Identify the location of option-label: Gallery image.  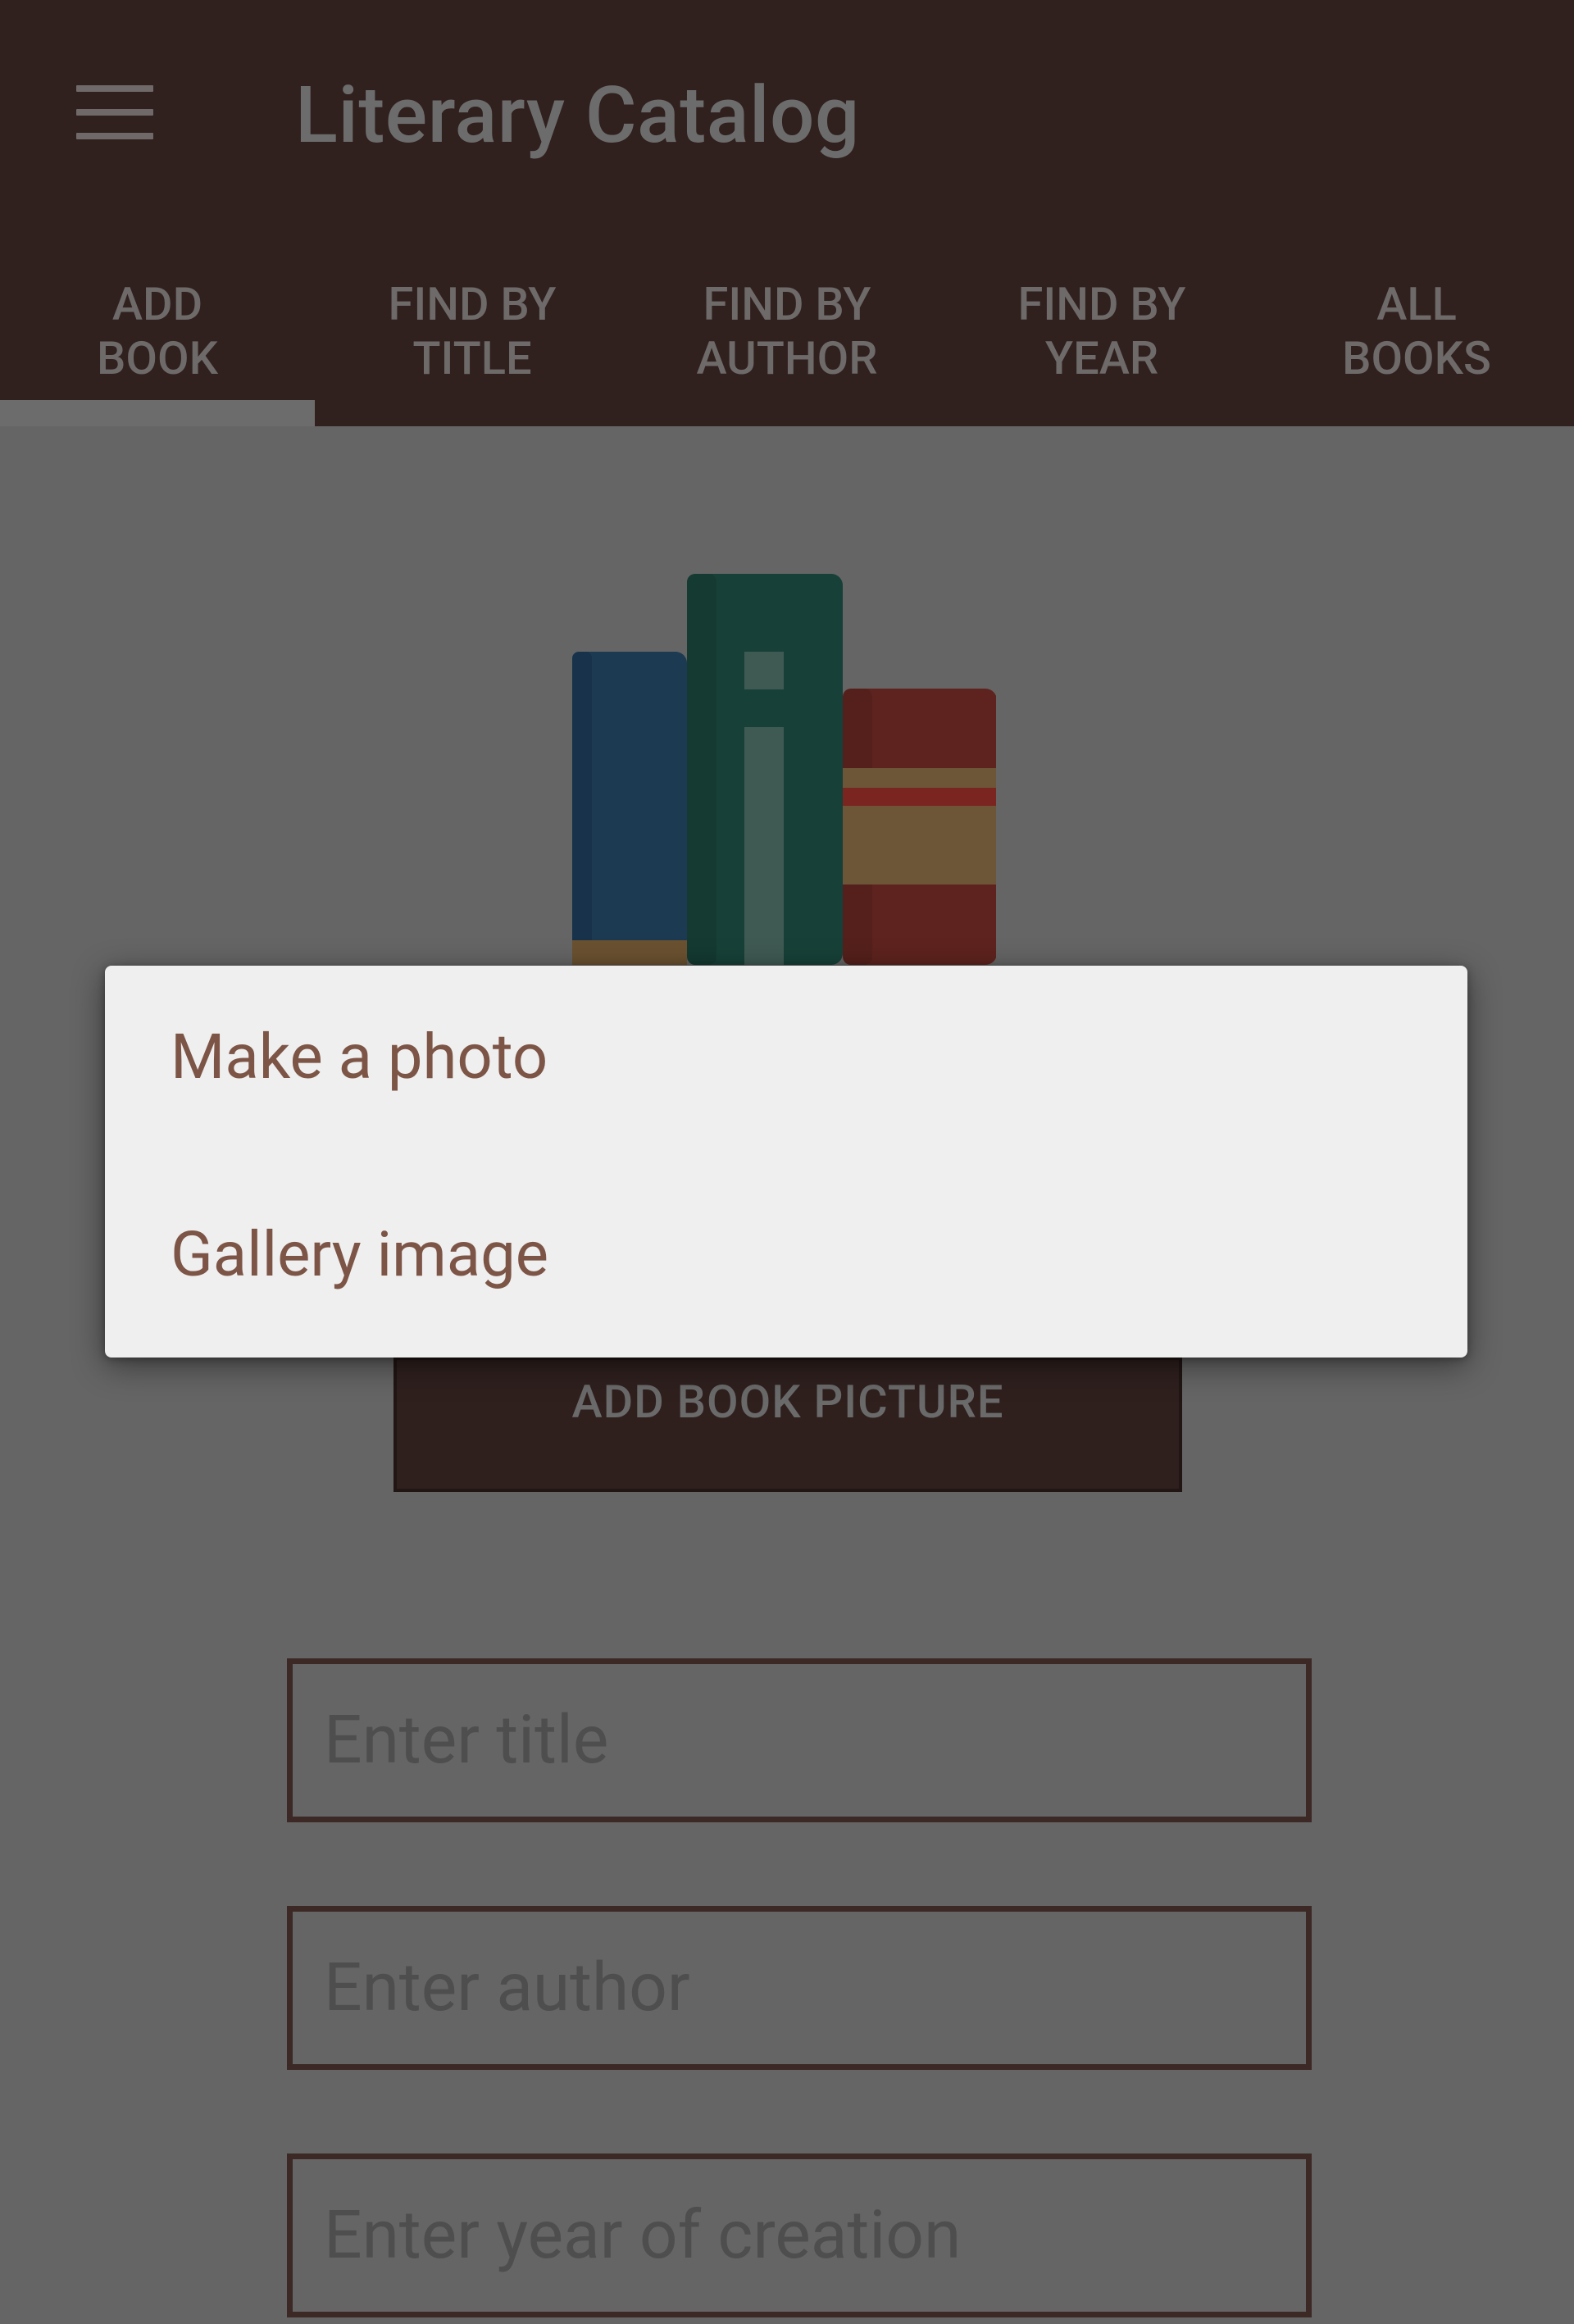
(360, 1254).